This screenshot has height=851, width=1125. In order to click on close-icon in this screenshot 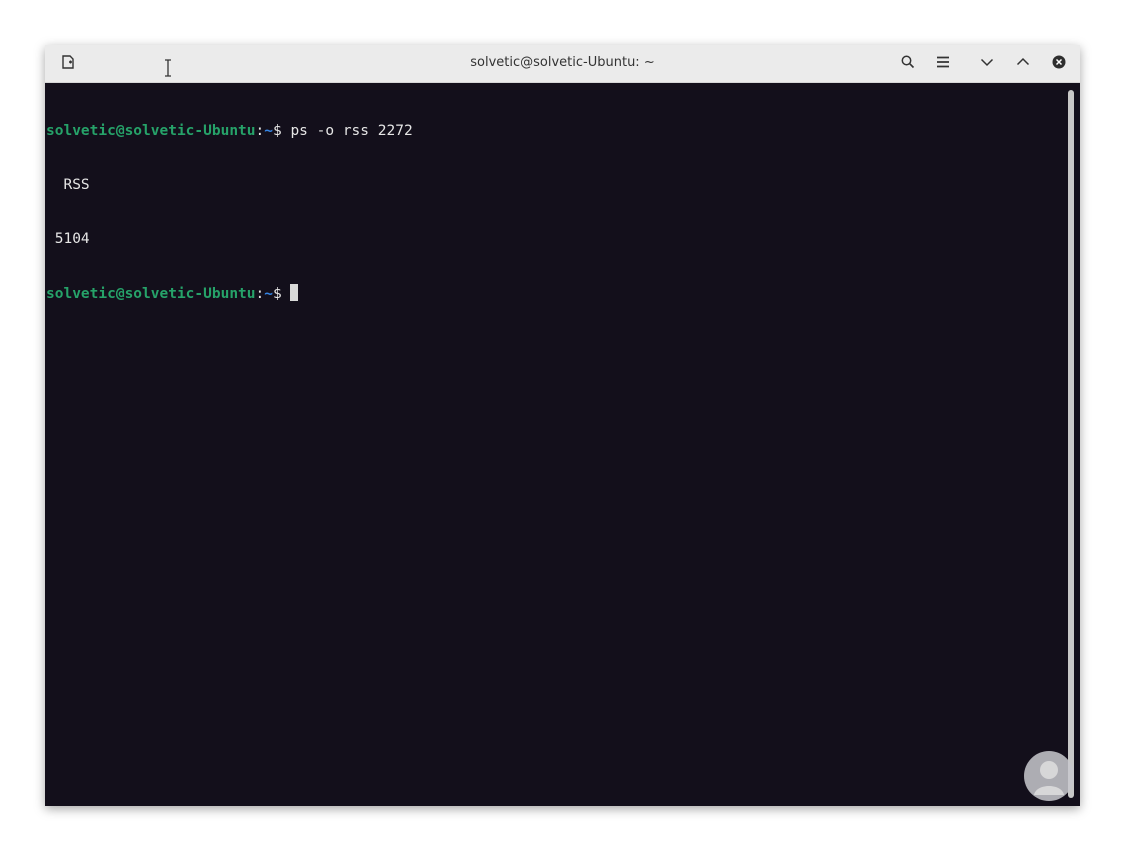, I will do `click(1059, 64)`.